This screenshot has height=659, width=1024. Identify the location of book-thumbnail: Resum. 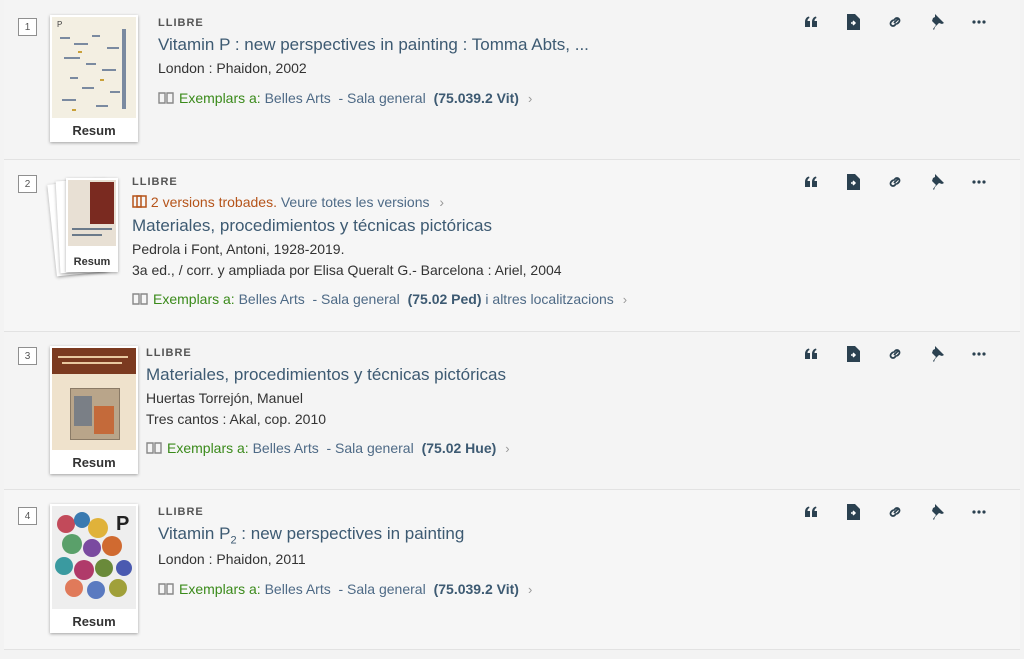
(94, 410).